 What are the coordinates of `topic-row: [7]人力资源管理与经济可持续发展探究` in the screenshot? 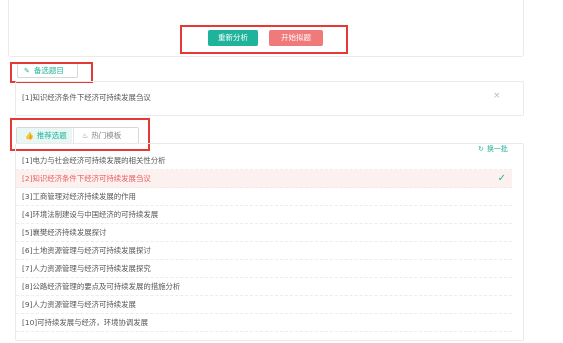 It's located at (264, 269).